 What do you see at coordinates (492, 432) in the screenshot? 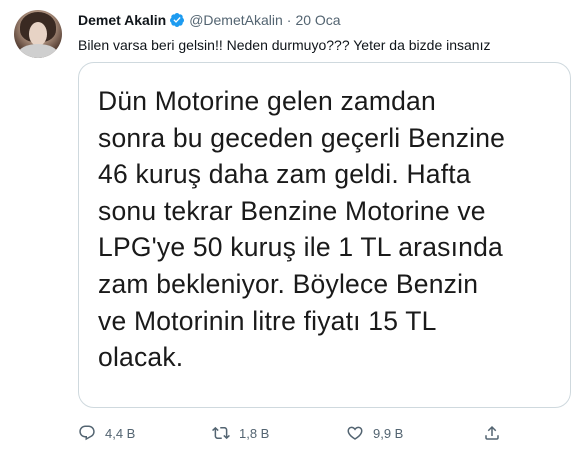
I see `share-icon` at bounding box center [492, 432].